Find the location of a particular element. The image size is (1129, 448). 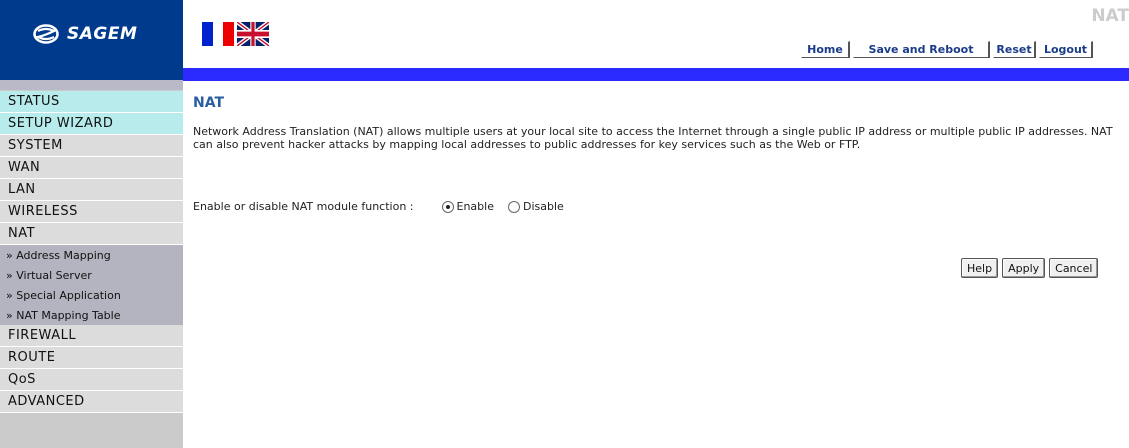

cancel-button: Cancel is located at coordinates (1074, 268).